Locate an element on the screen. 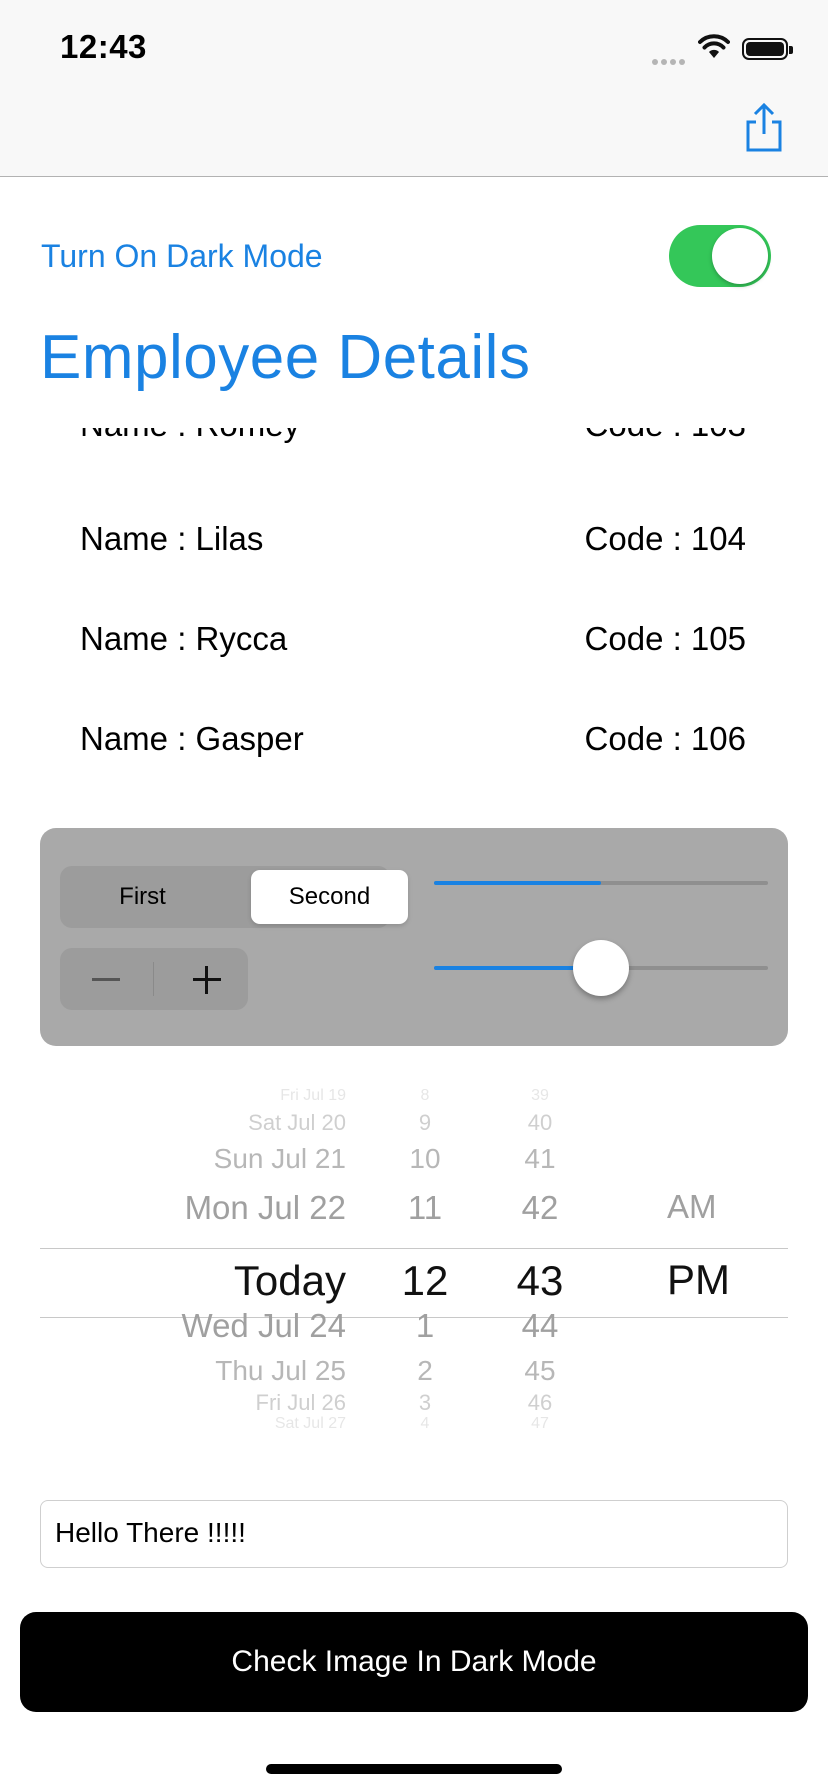 This screenshot has width=828, height=1792. dark-mode-label: Turn On Dark Mode is located at coordinates (182, 256).